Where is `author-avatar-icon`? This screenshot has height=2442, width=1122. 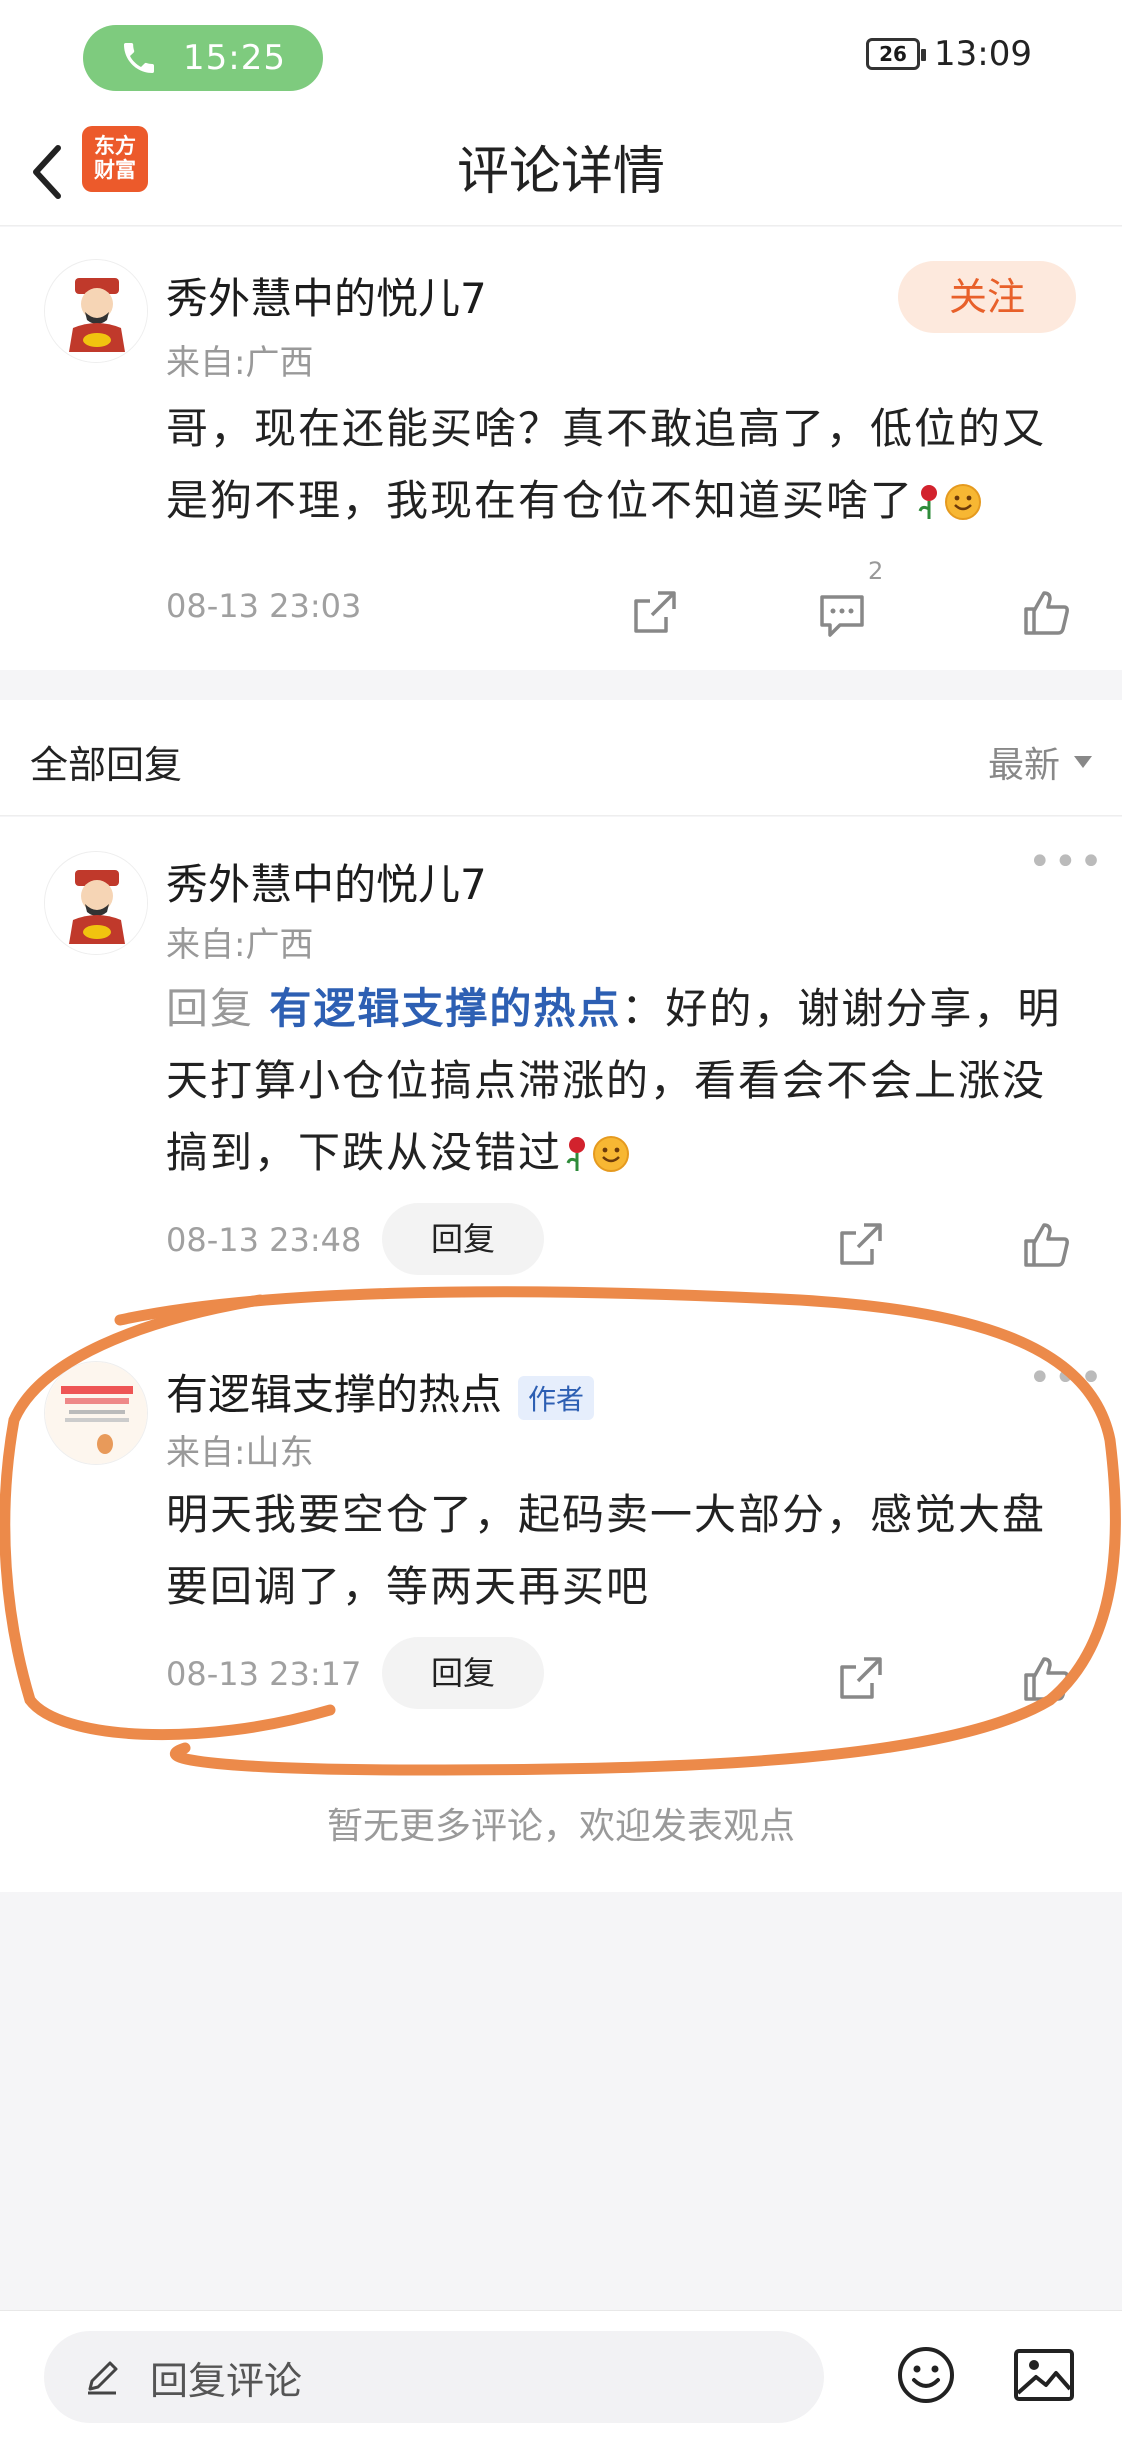 author-avatar-icon is located at coordinates (96, 1413).